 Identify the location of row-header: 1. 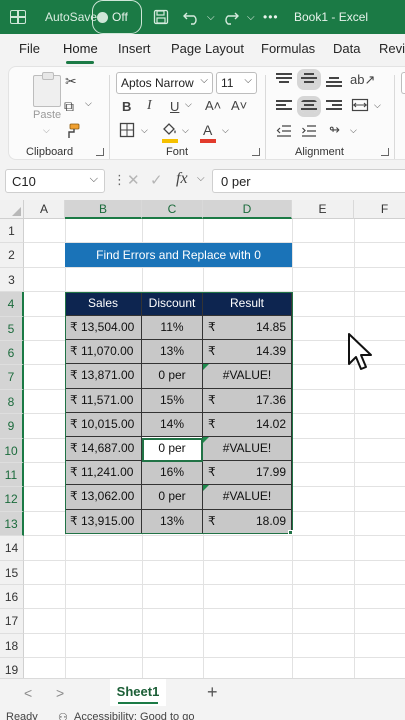
(12, 231).